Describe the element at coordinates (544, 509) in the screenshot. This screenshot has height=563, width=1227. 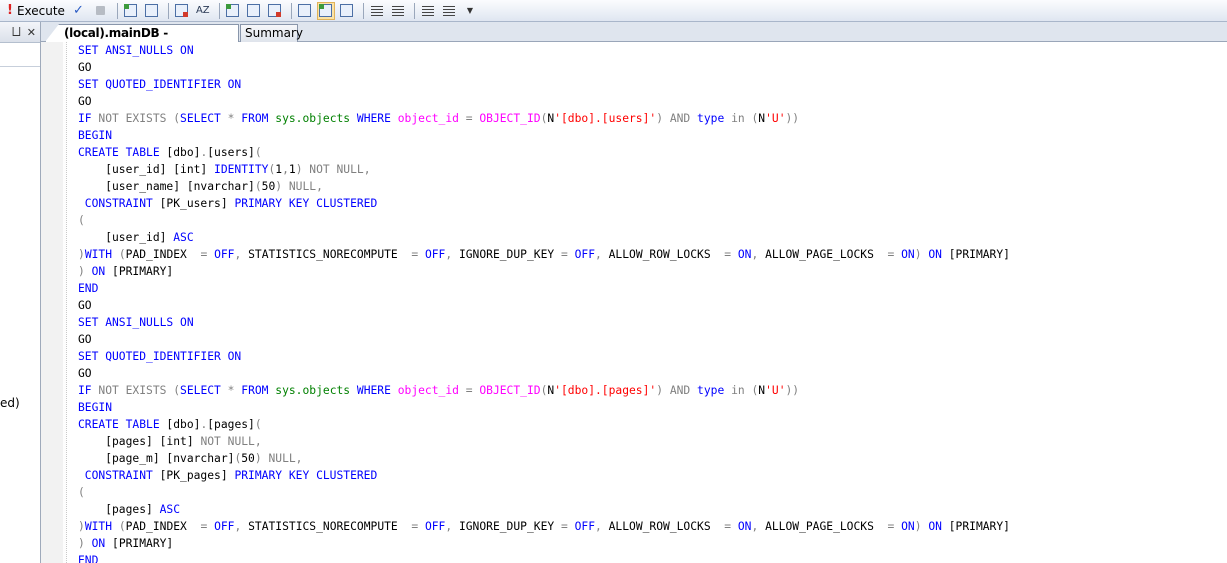
I see `code-line: [pages] ASC` at that location.